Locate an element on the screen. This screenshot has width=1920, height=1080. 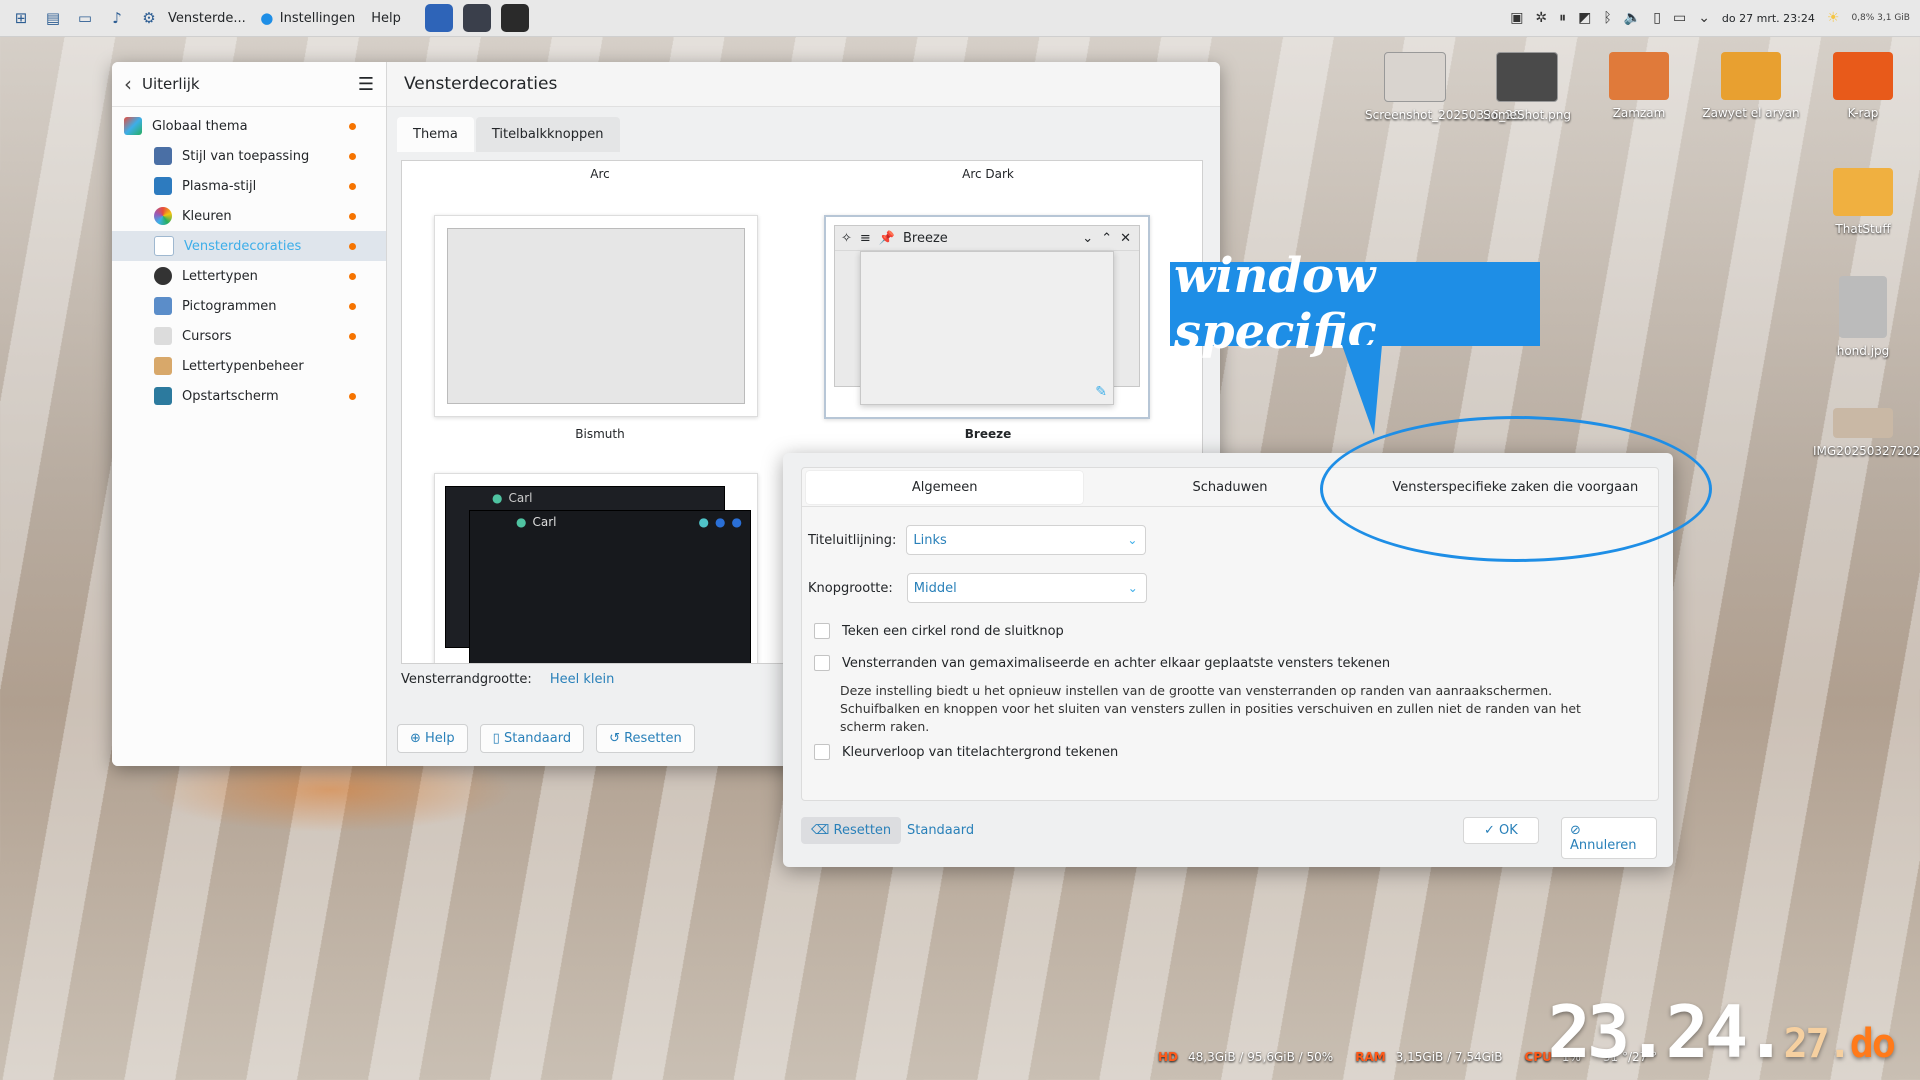
tray-clock: do 27 mrt. 23:24 is located at coordinates (1768, 18).